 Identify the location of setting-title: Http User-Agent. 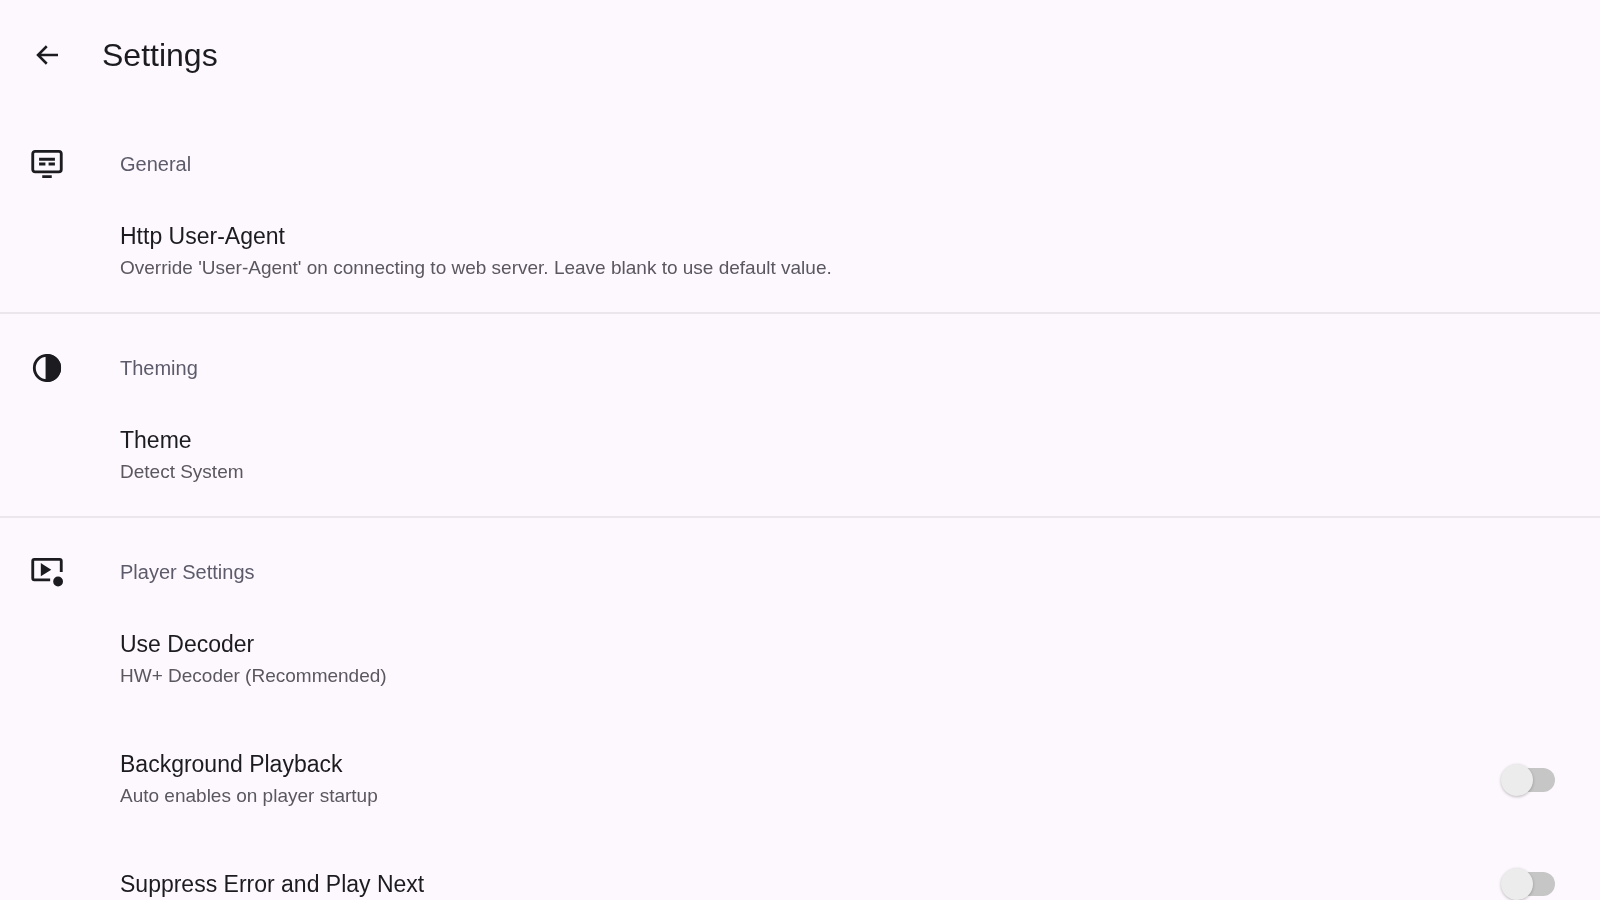
(837, 236).